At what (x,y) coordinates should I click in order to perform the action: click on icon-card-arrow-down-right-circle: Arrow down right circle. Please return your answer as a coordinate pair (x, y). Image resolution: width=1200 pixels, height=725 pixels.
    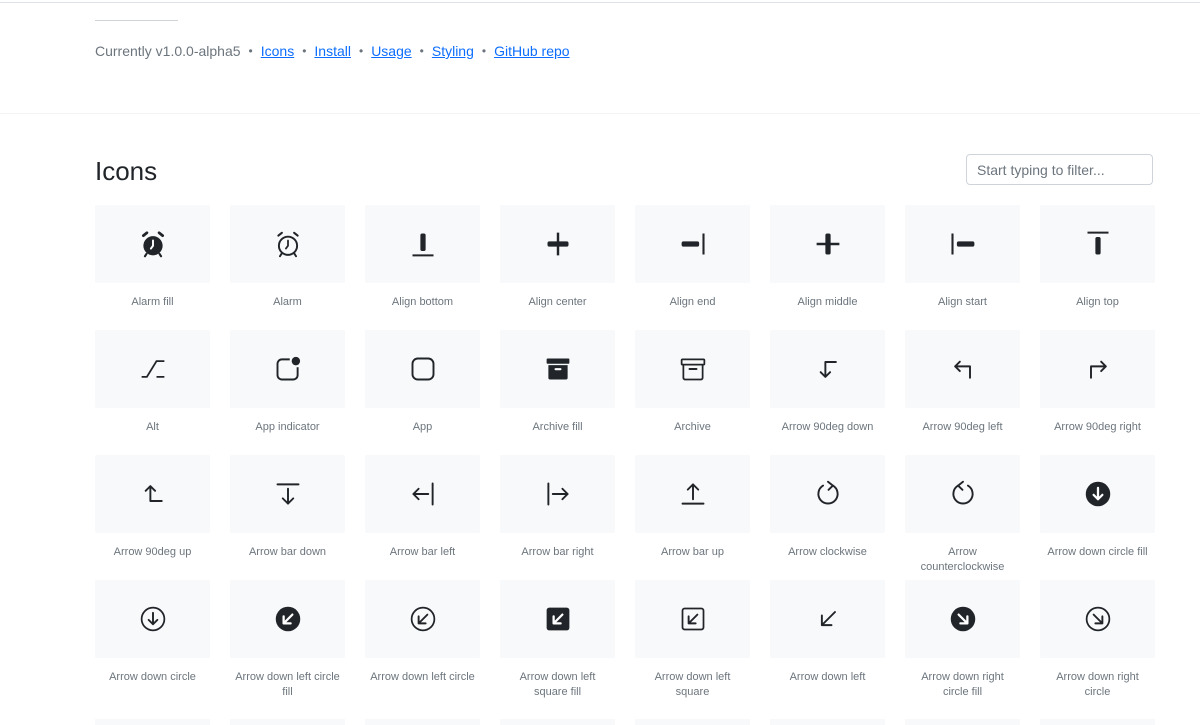
    Looking at the image, I should click on (1097, 642).